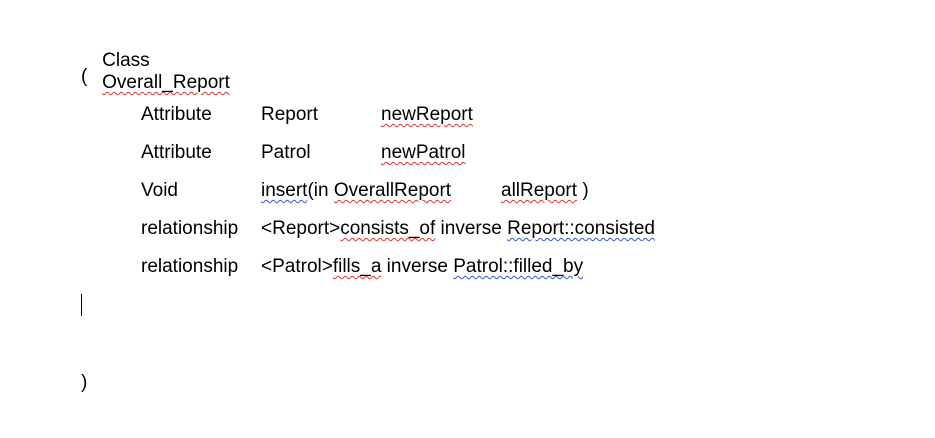 Image resolution: width=935 pixels, height=438 pixels. I want to click on row-value: newPatrol, so click(423, 152).